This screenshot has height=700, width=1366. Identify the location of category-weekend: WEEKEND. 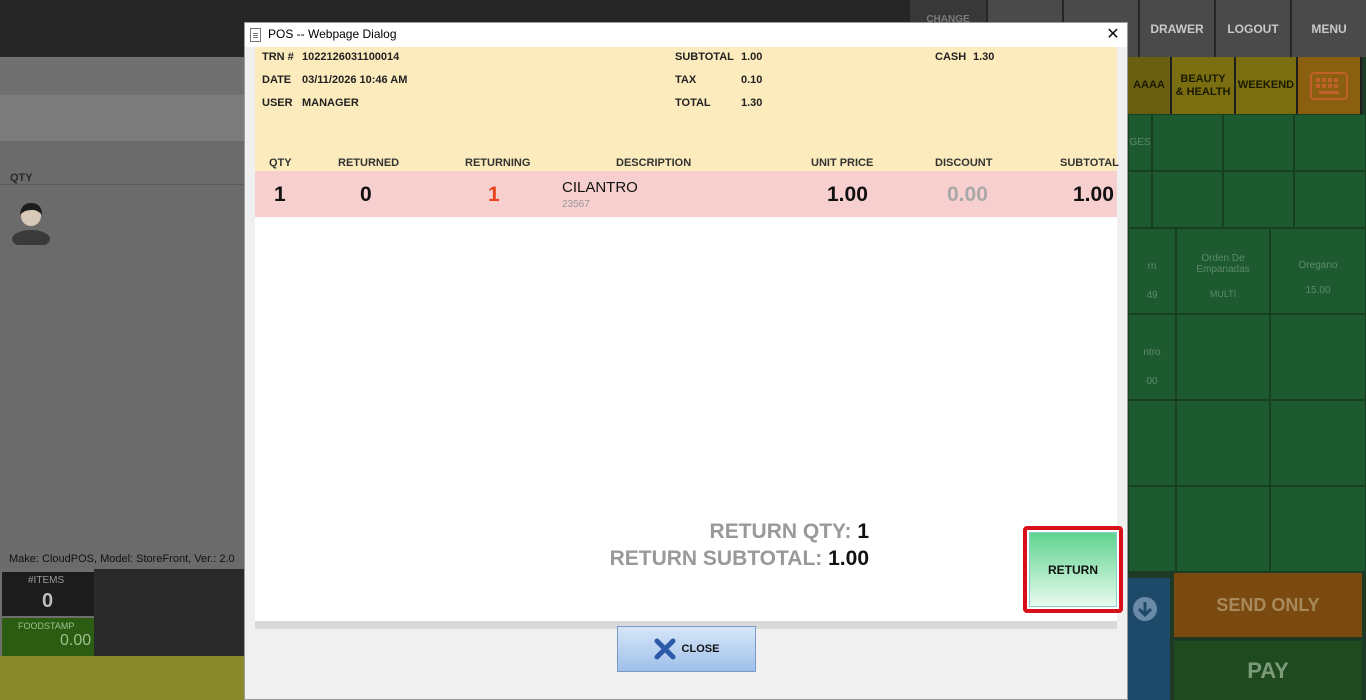
(1267, 85).